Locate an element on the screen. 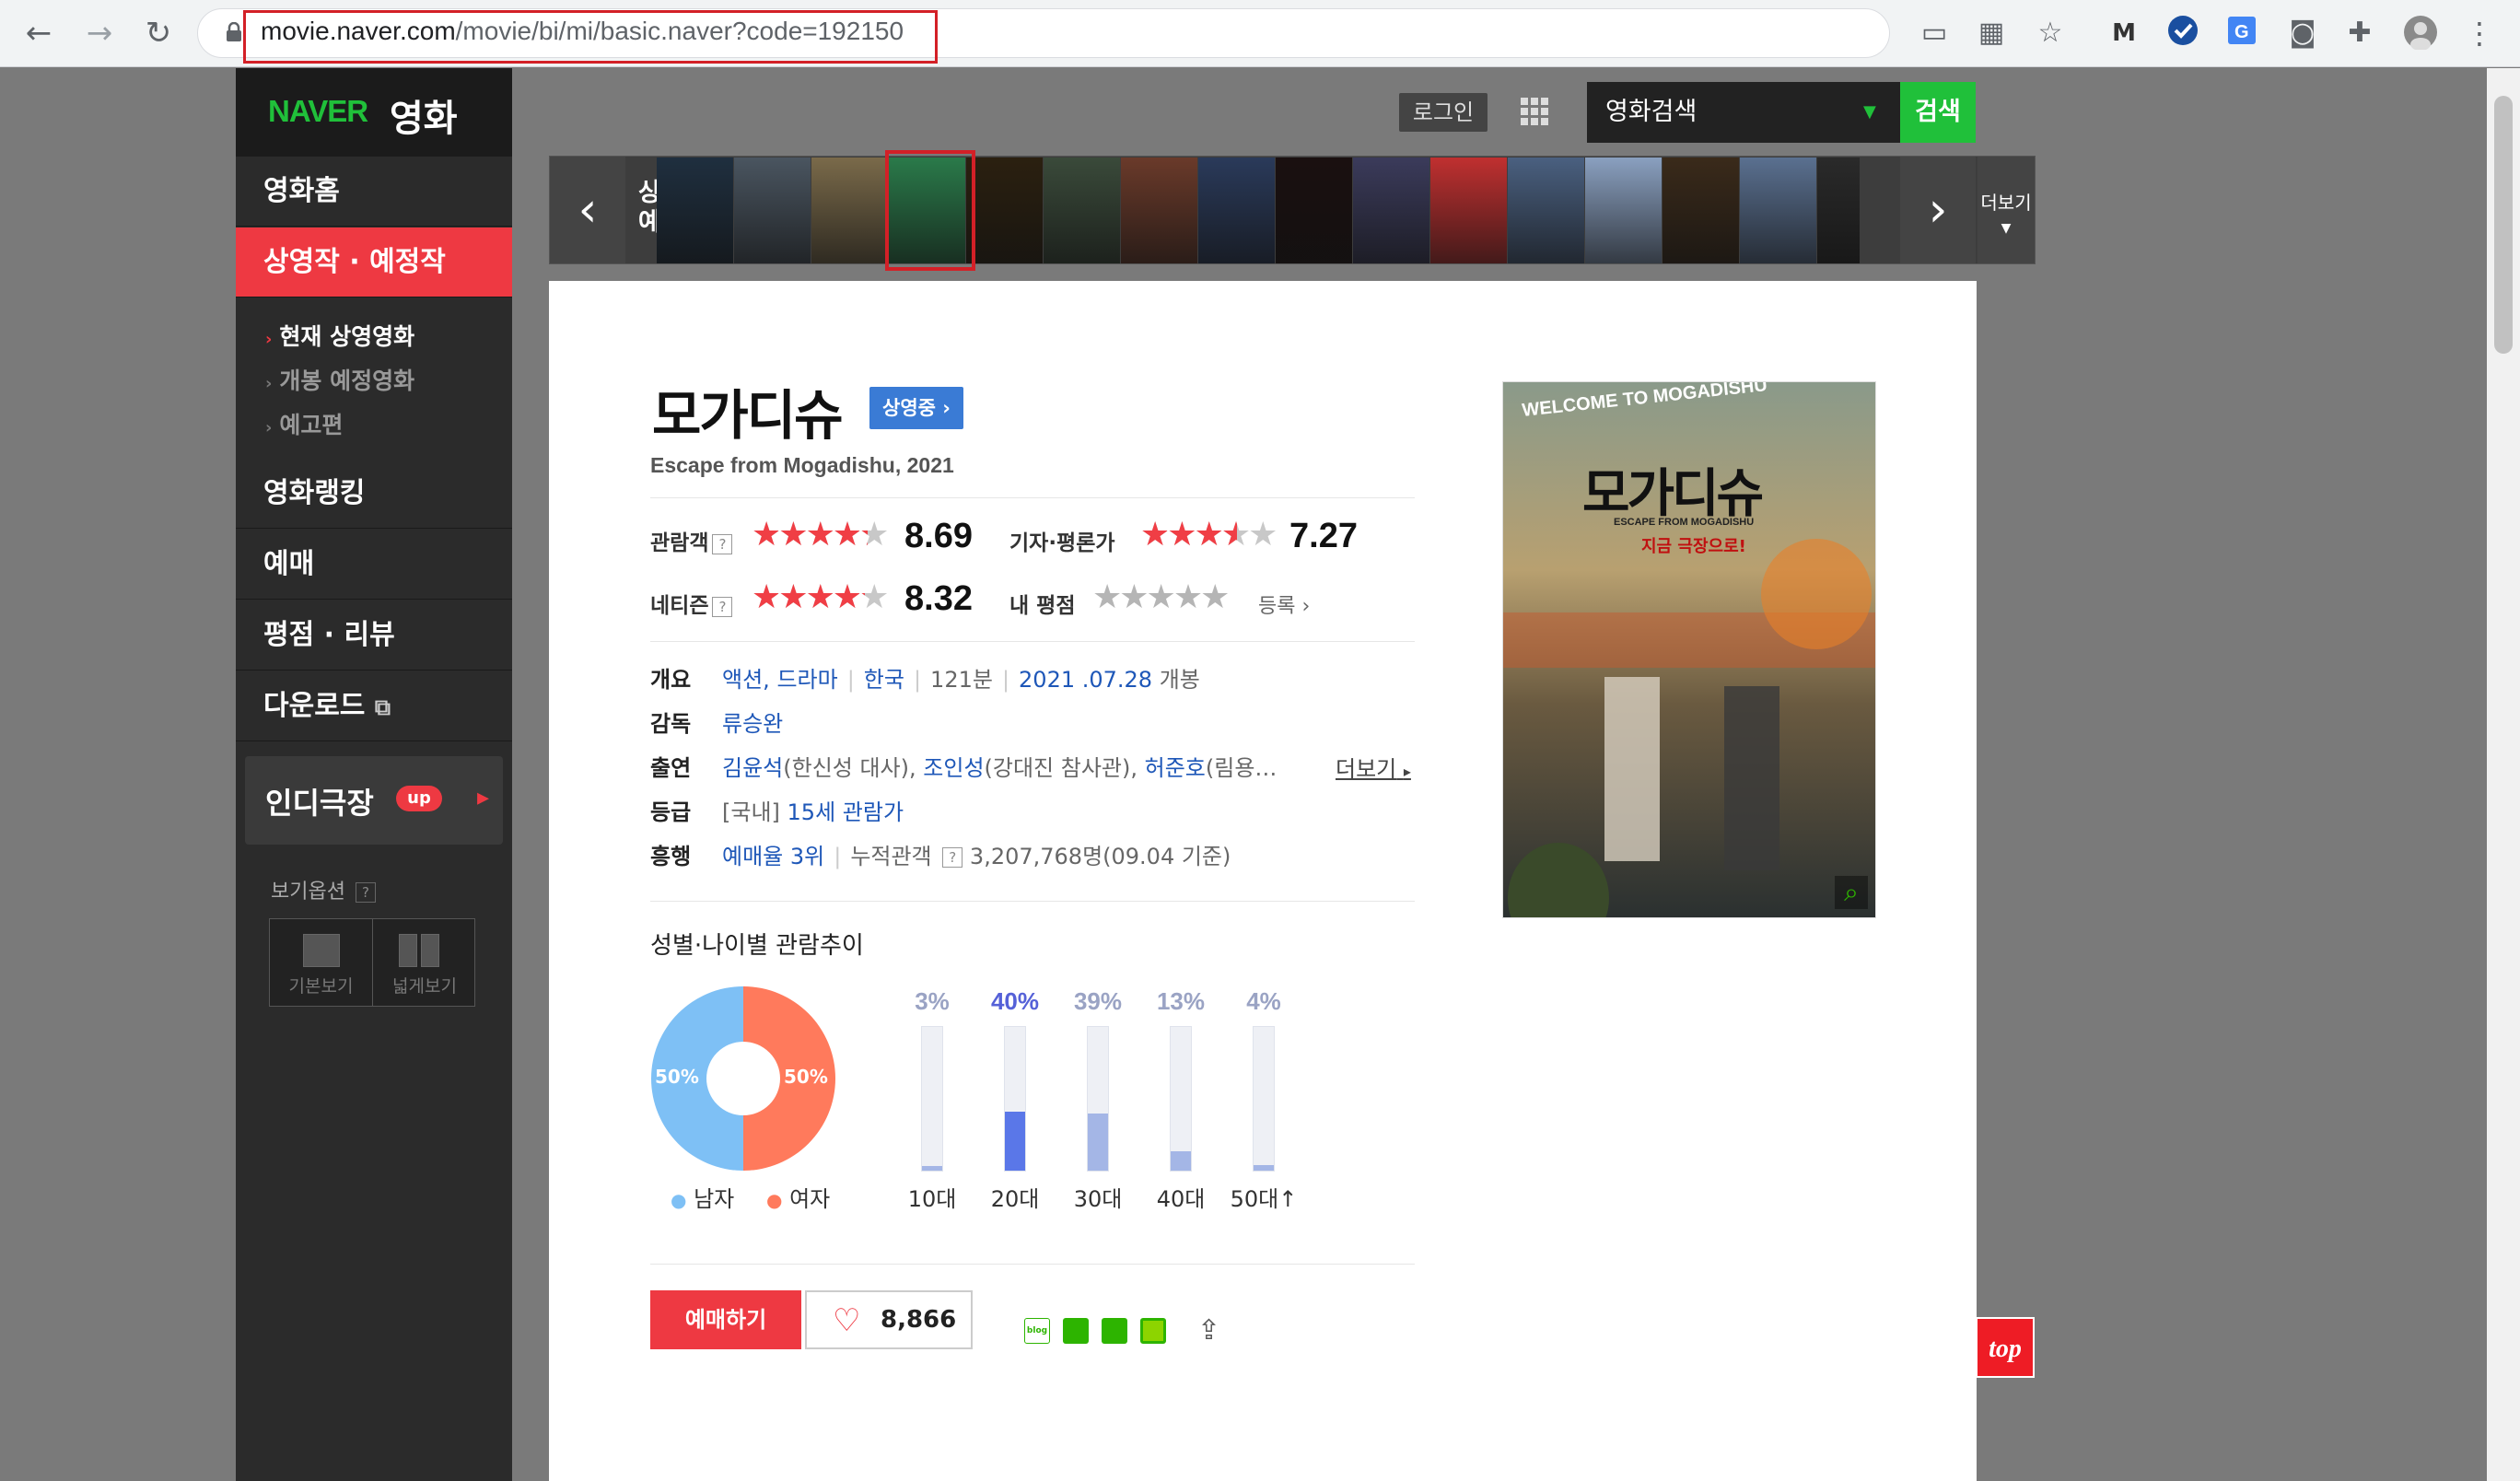 This screenshot has width=2520, height=1481. sub-current-movies: › 현재 상영영화 is located at coordinates (339, 335).